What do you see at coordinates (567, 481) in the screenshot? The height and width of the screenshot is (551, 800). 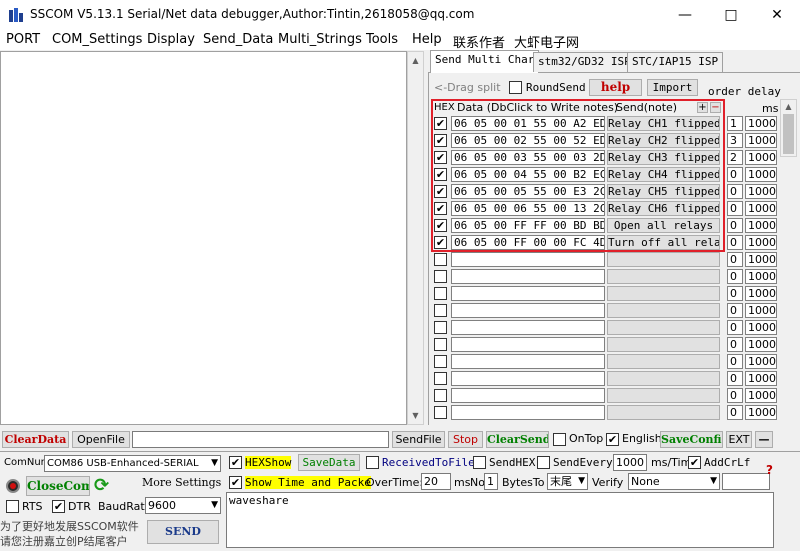 I see `bytes-to-select: 末尾 ▼` at bounding box center [567, 481].